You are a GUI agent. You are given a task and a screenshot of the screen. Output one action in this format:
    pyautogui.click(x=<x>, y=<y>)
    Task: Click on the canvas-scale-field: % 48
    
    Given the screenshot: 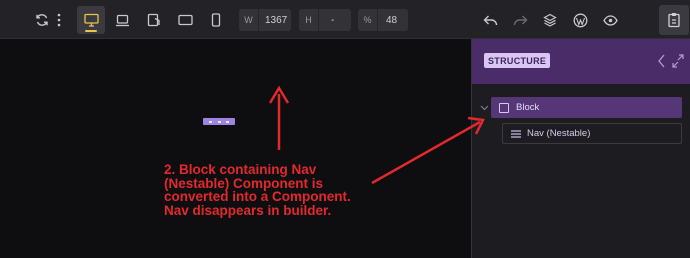 What is the action you would take?
    pyautogui.click(x=383, y=20)
    